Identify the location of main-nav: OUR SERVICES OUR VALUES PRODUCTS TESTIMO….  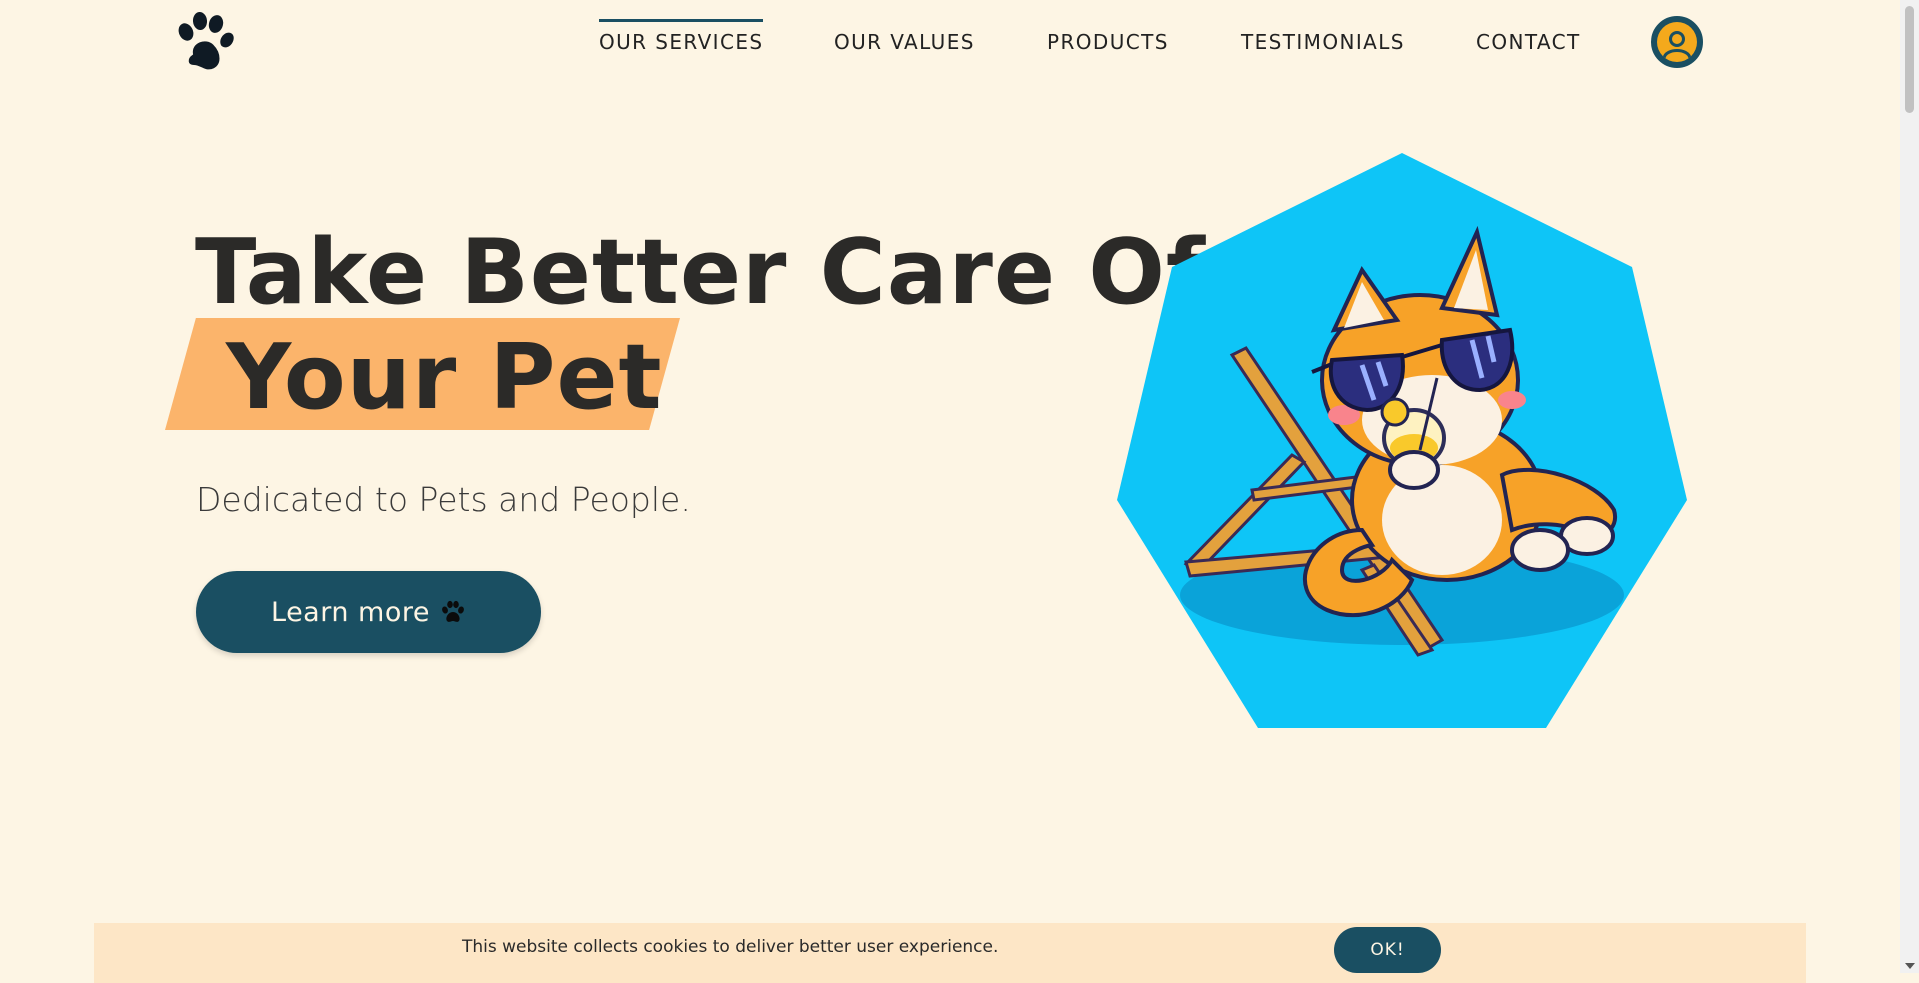
(950, 45).